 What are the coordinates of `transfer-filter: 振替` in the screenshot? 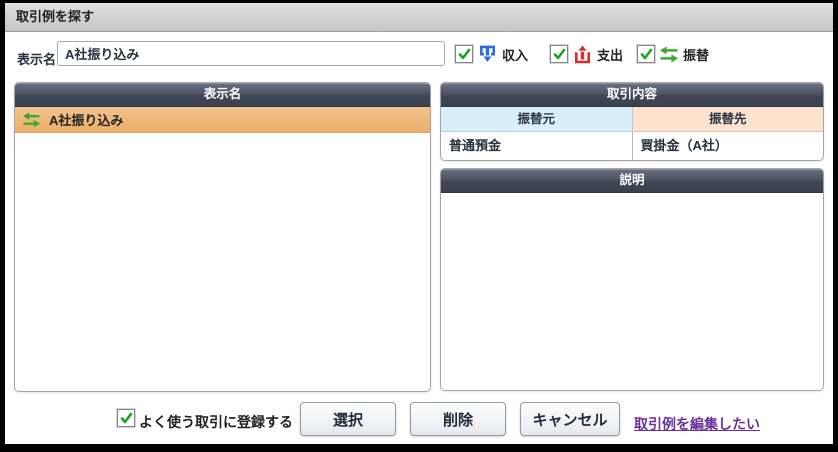 It's located at (673, 54).